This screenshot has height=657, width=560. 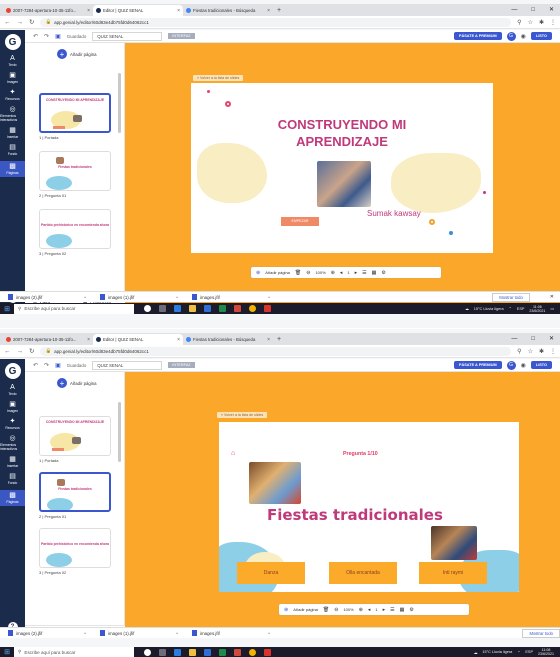 I want to click on done-button: LISTO, so click(x=541, y=36).